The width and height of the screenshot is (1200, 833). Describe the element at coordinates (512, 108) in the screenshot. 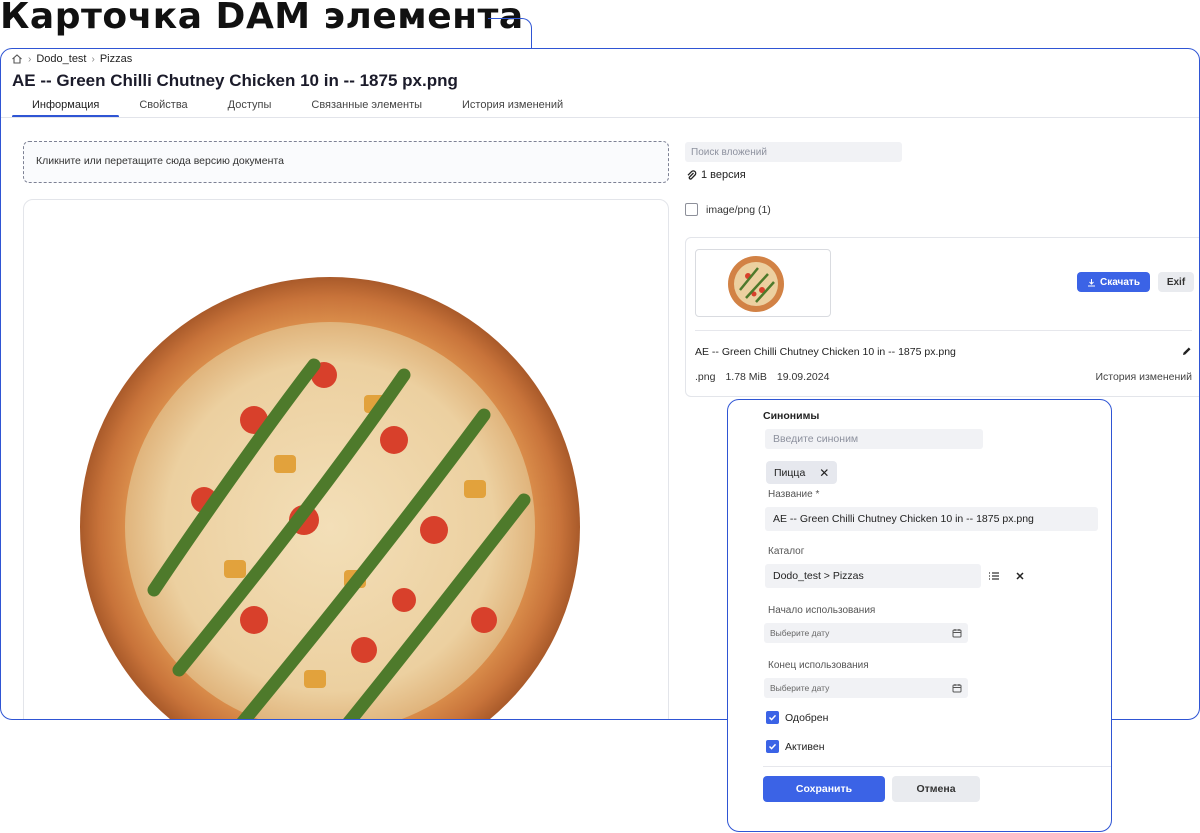

I see `tab-history: История изменений` at that location.